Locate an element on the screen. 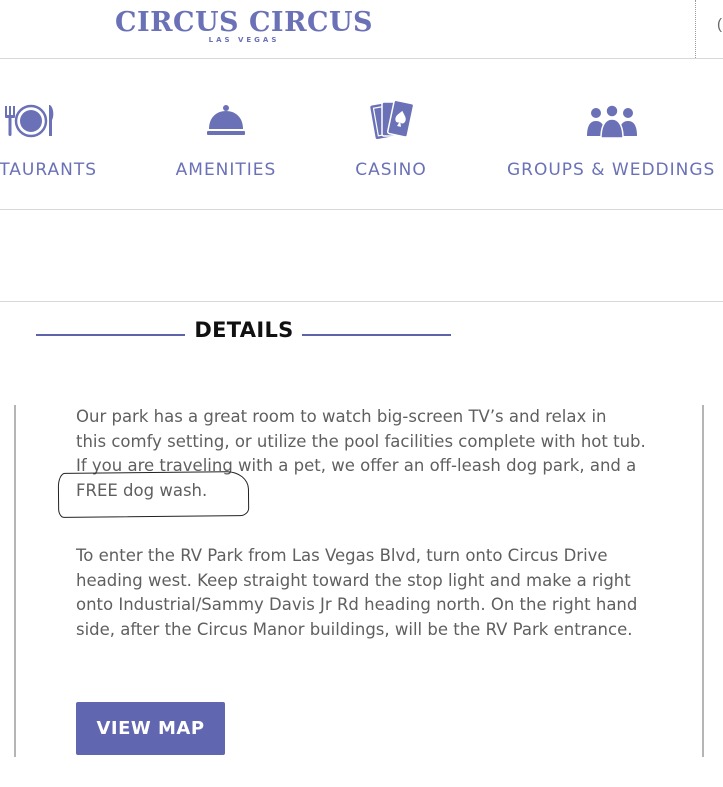 The width and height of the screenshot is (723, 787). details-rule-right is located at coordinates (376, 335).